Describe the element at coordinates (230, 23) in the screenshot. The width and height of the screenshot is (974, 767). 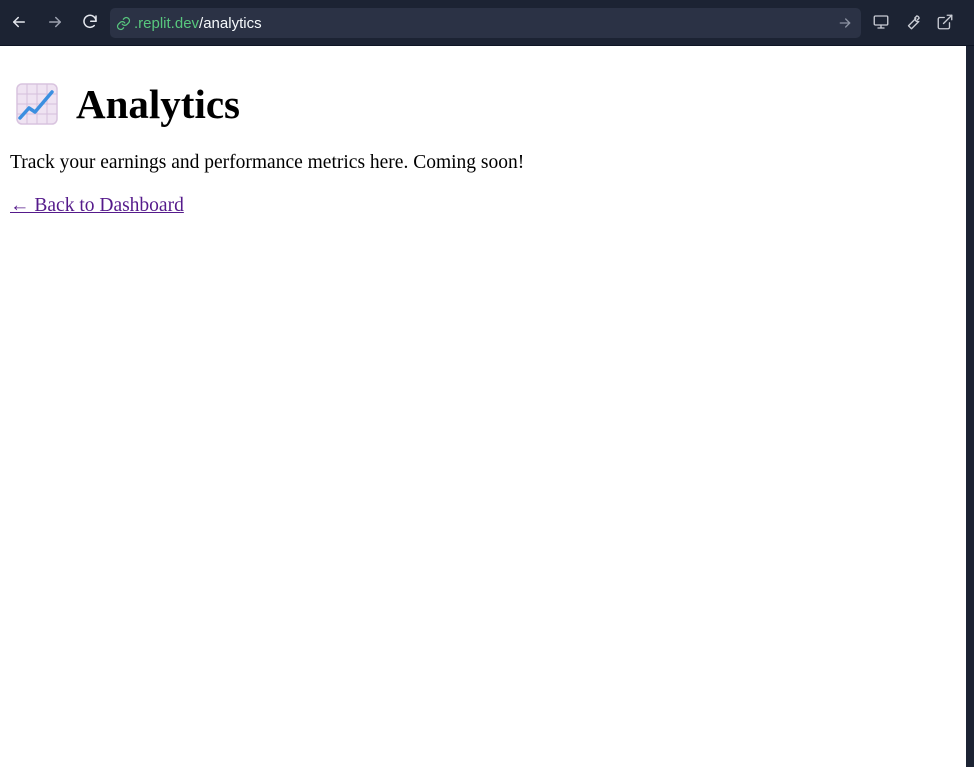
I see `url-path: /analytics` at that location.